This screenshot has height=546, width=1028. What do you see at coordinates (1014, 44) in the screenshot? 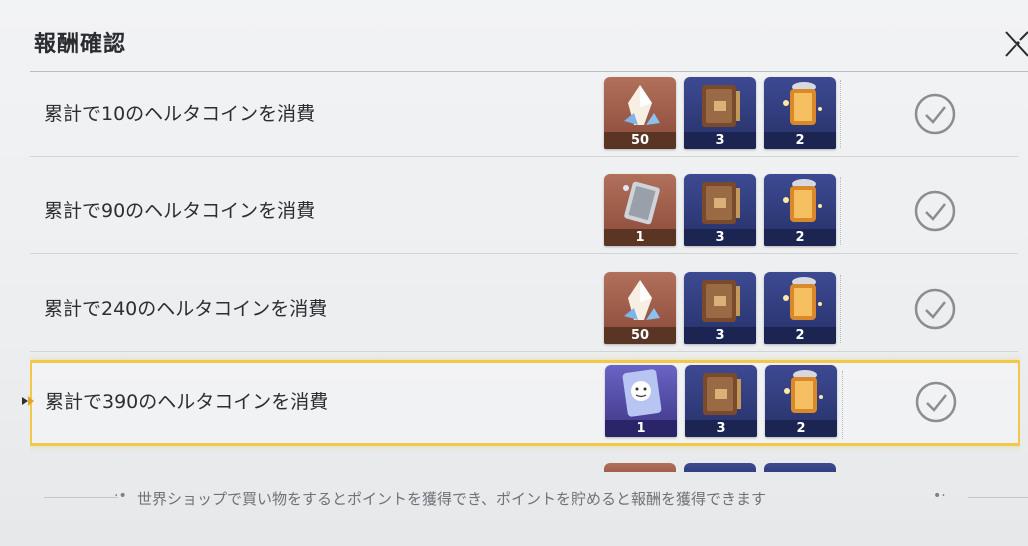
I see `close-icon` at bounding box center [1014, 44].